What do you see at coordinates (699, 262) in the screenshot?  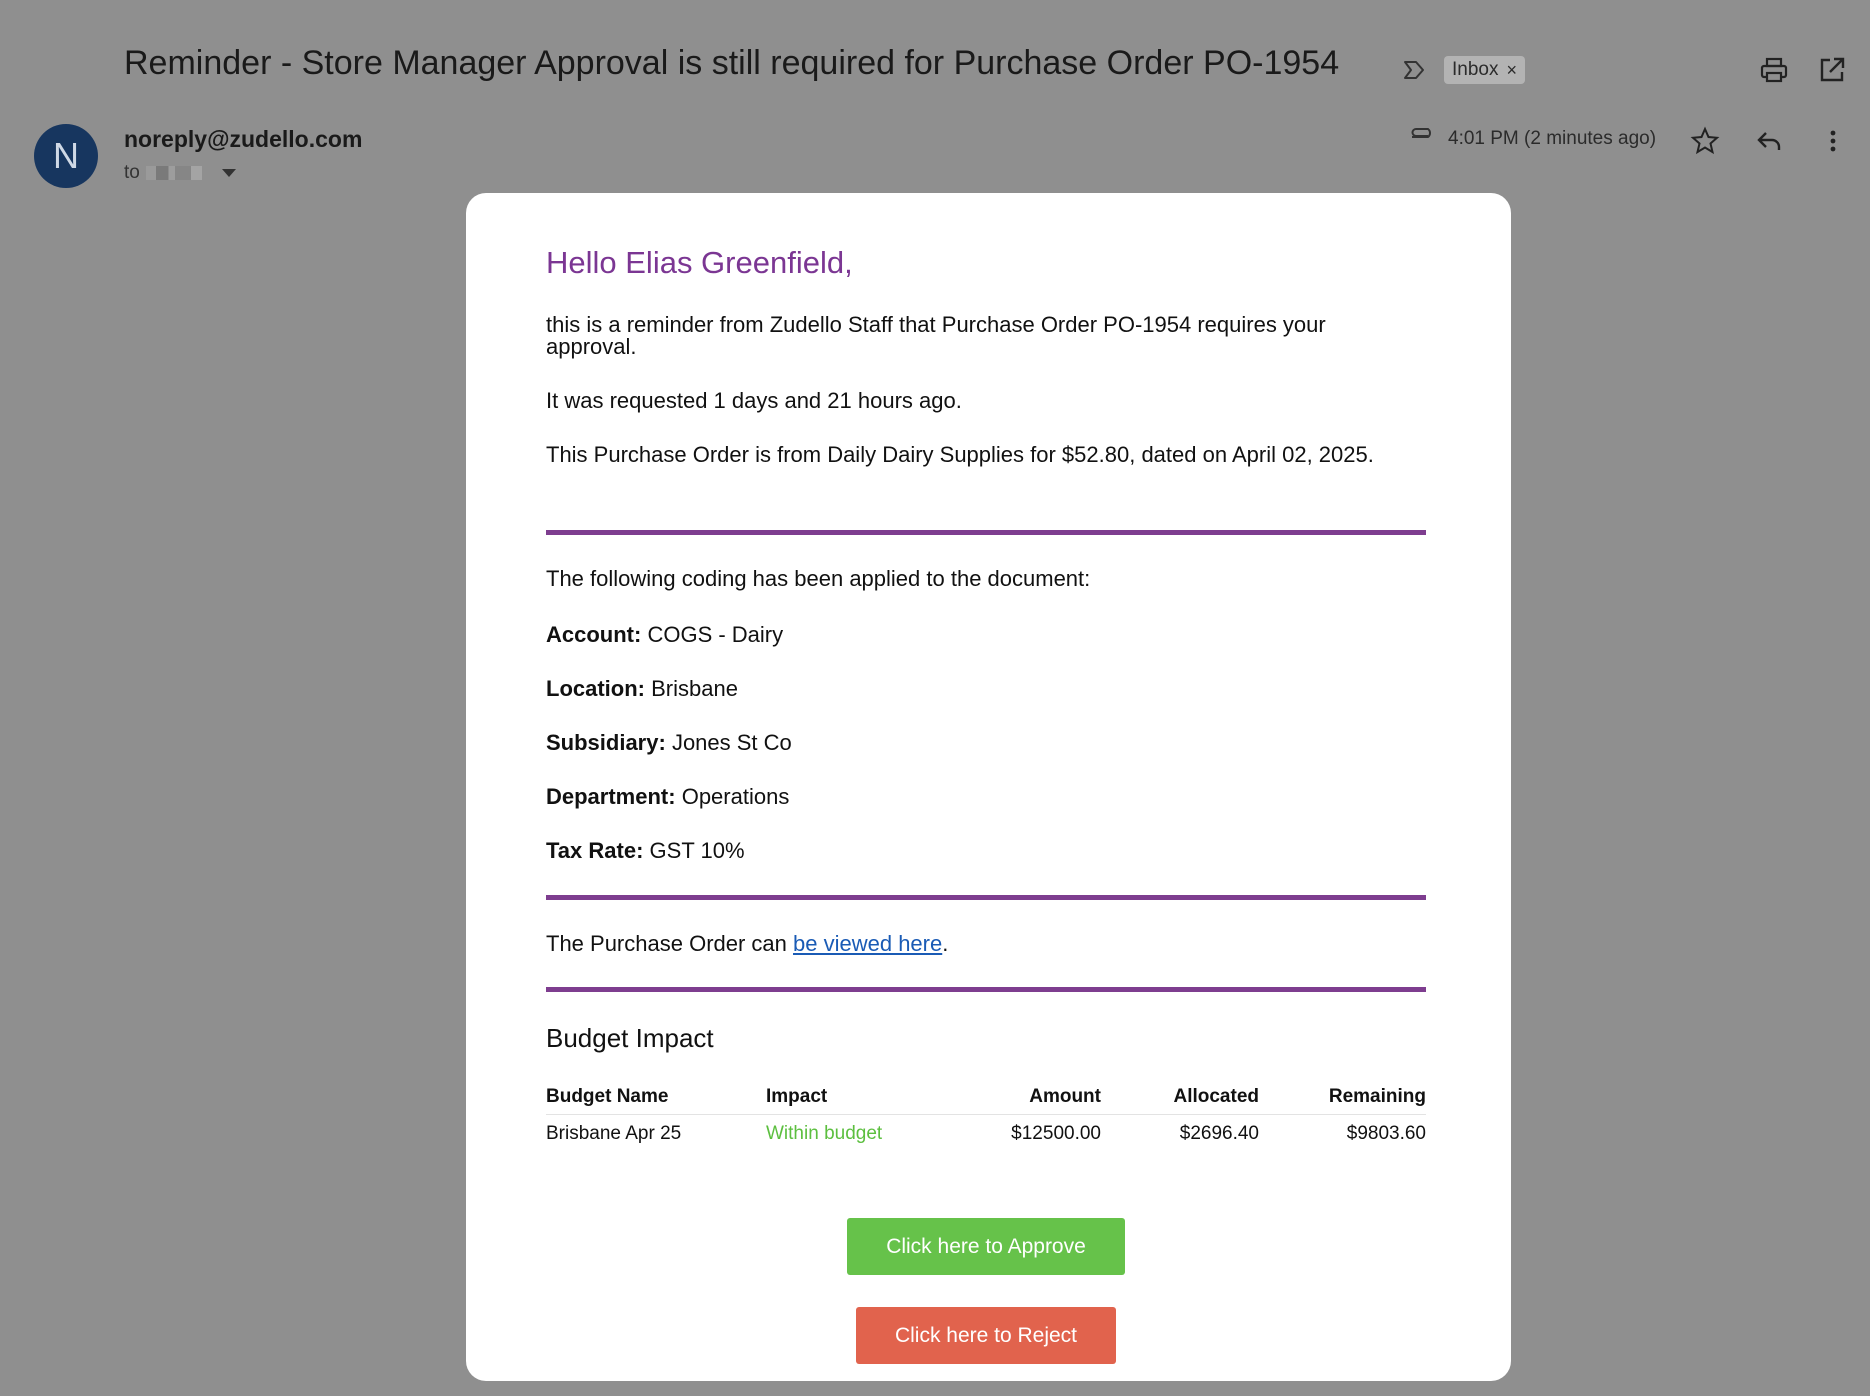 I see `greeting: Hello Elias Greenfield,` at bounding box center [699, 262].